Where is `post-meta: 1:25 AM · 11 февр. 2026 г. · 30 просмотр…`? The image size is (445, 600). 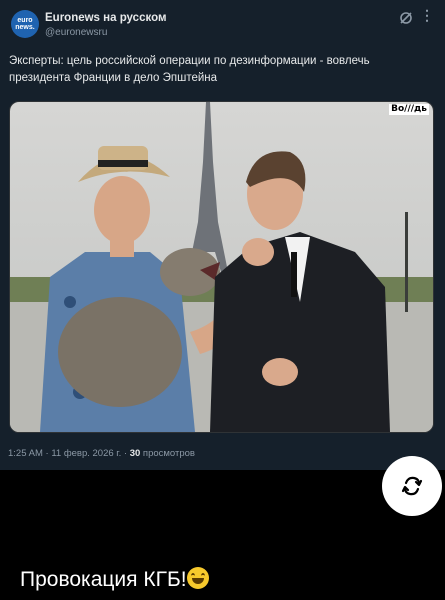
post-meta: 1:25 AM · 11 февр. 2026 г. · 30 просмотр… is located at coordinates (101, 453).